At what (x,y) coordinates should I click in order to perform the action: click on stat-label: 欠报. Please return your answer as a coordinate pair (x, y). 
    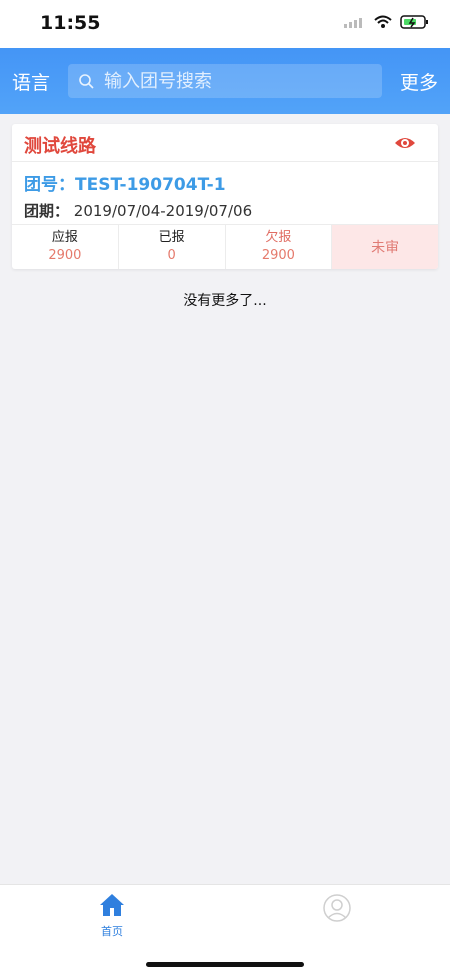
    Looking at the image, I should click on (278, 237).